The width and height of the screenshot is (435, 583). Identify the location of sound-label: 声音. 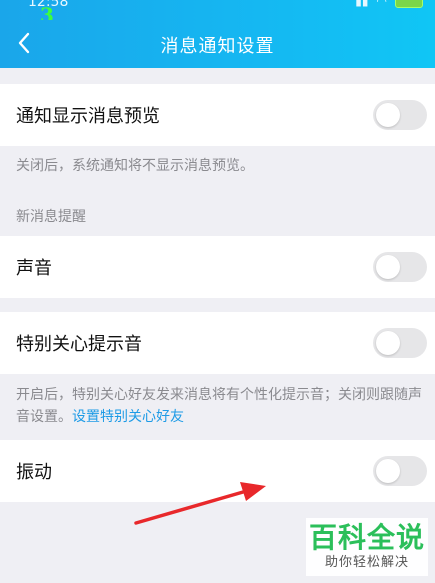
(34, 268).